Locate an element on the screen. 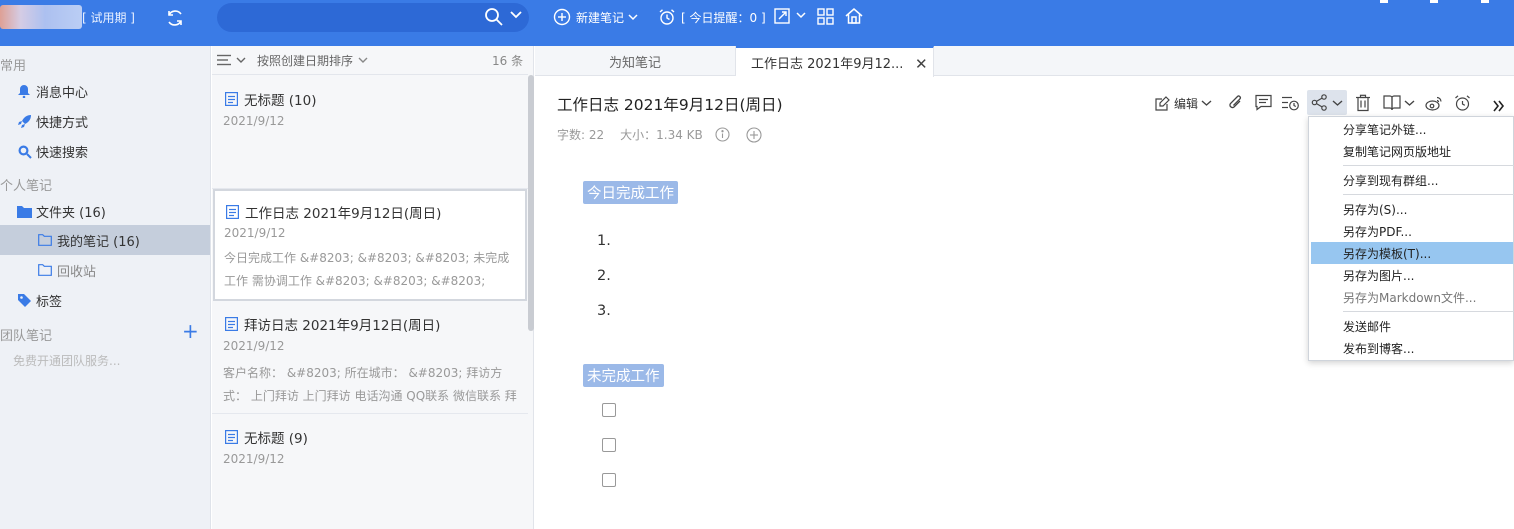 This screenshot has height=529, width=1514. sidebar-item-shortcuts: 快捷方式 is located at coordinates (52, 121).